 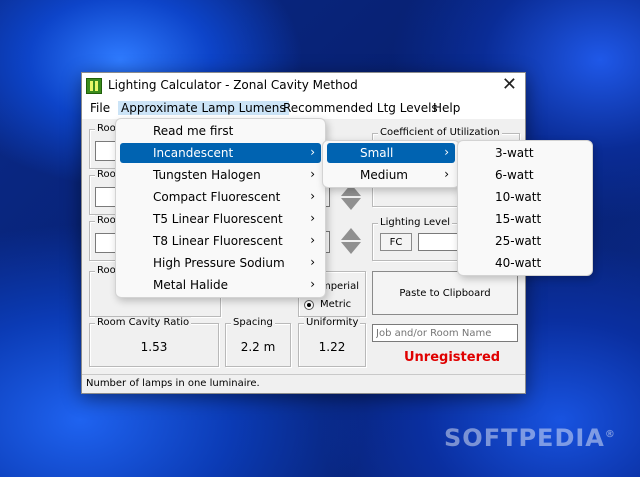 I want to click on menu-item-label: Metal Halide, so click(x=190, y=285).